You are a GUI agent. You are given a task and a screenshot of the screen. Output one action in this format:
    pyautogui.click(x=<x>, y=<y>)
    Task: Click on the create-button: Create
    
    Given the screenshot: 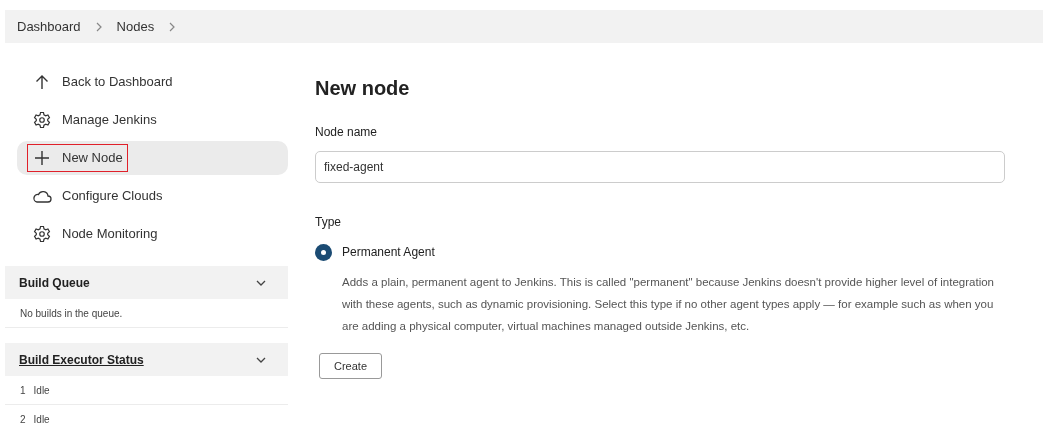 What is the action you would take?
    pyautogui.click(x=351, y=366)
    